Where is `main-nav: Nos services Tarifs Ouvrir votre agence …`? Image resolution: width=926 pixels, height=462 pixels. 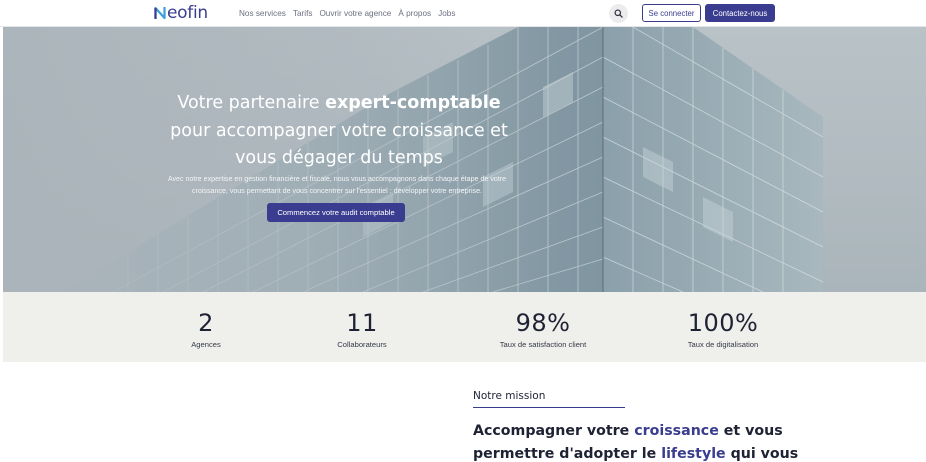
main-nav: Nos services Tarifs Ouvrir votre agence … is located at coordinates (350, 13).